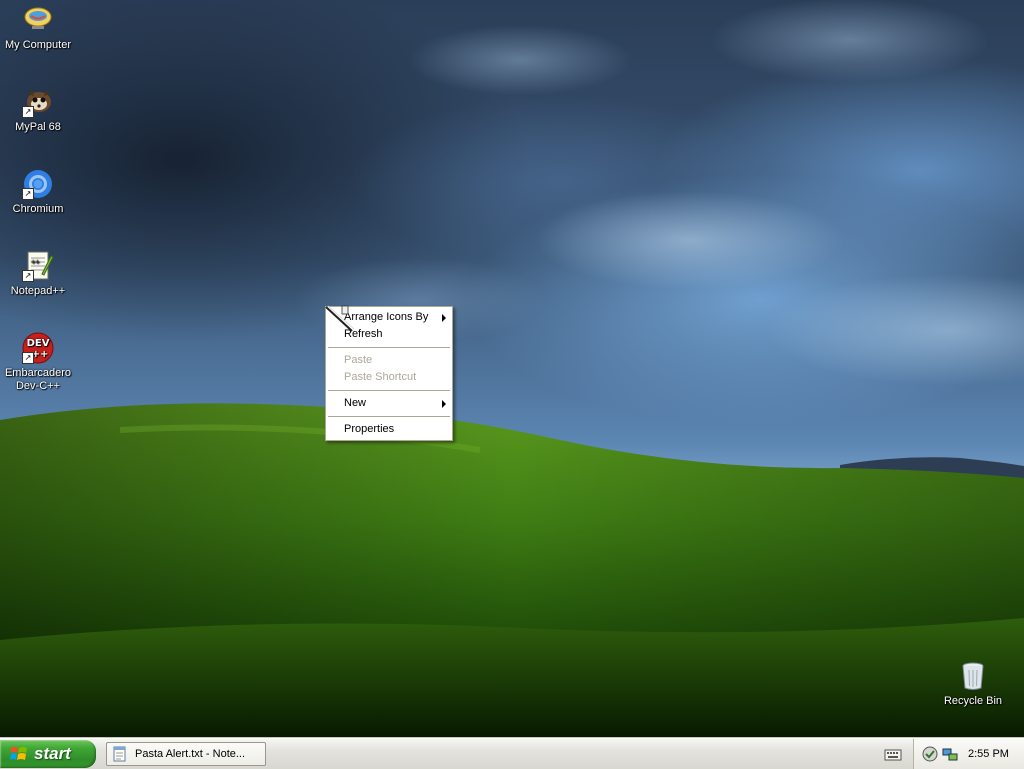 This screenshot has width=1024, height=769. Describe the element at coordinates (973, 676) in the screenshot. I see `recycle-bin-icon` at that location.